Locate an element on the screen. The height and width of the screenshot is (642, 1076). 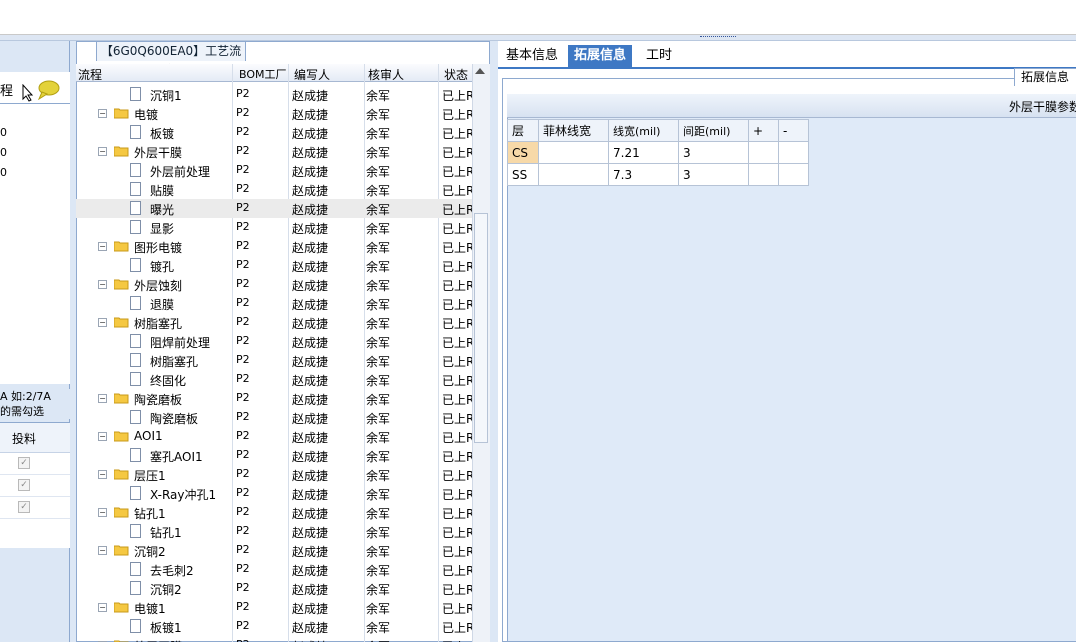
grid-cell: SS is located at coordinates (523, 174).